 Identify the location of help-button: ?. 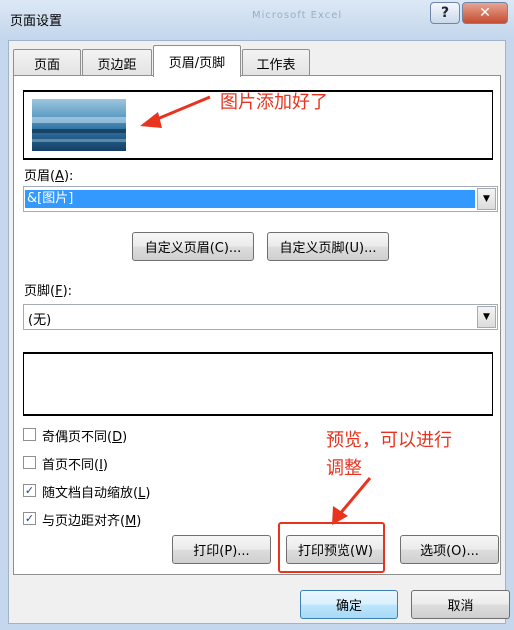
(445, 13).